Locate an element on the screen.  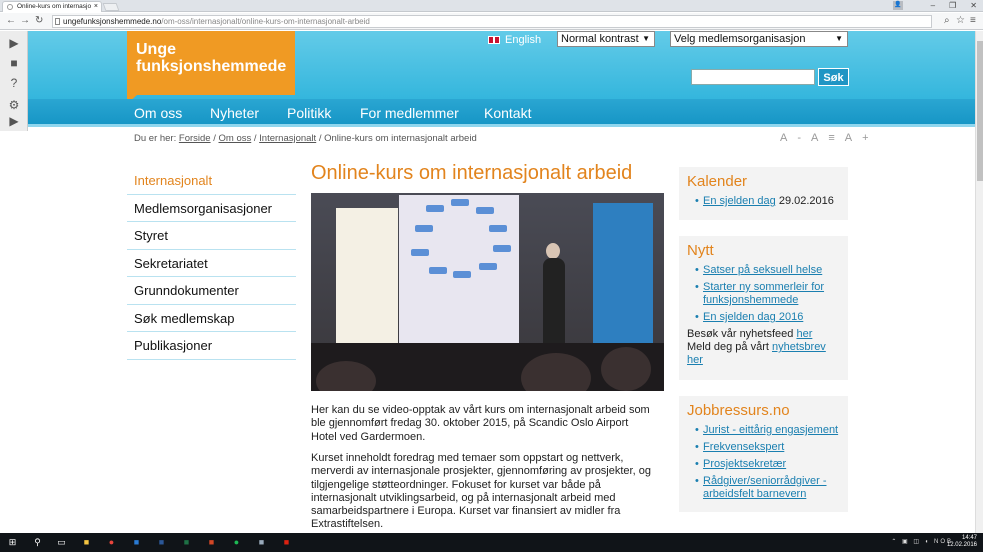
font-size-tools: A-A≡A+ is located at coordinates (829, 138).